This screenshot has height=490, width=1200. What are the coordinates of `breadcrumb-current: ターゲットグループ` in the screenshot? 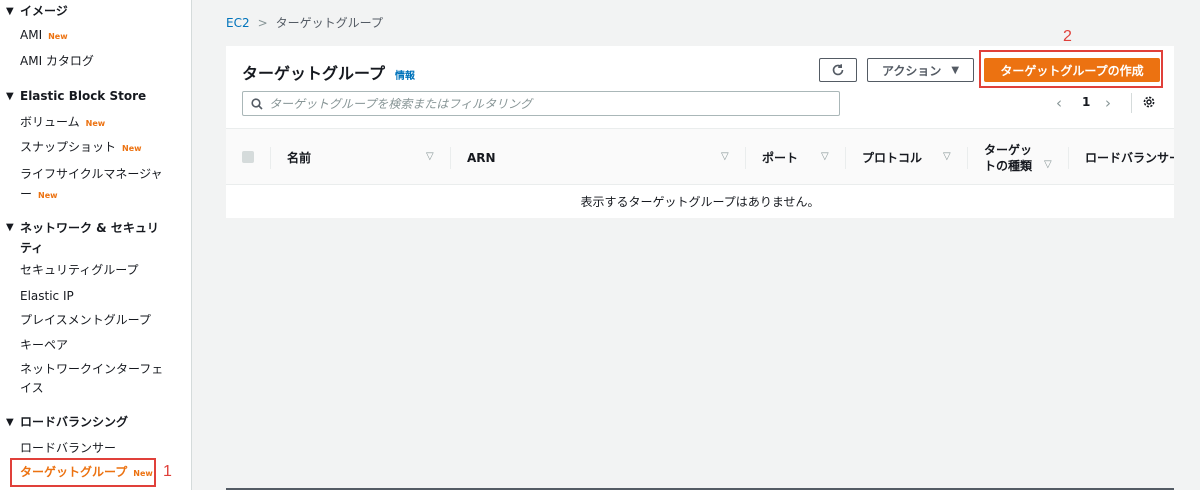 It's located at (329, 23).